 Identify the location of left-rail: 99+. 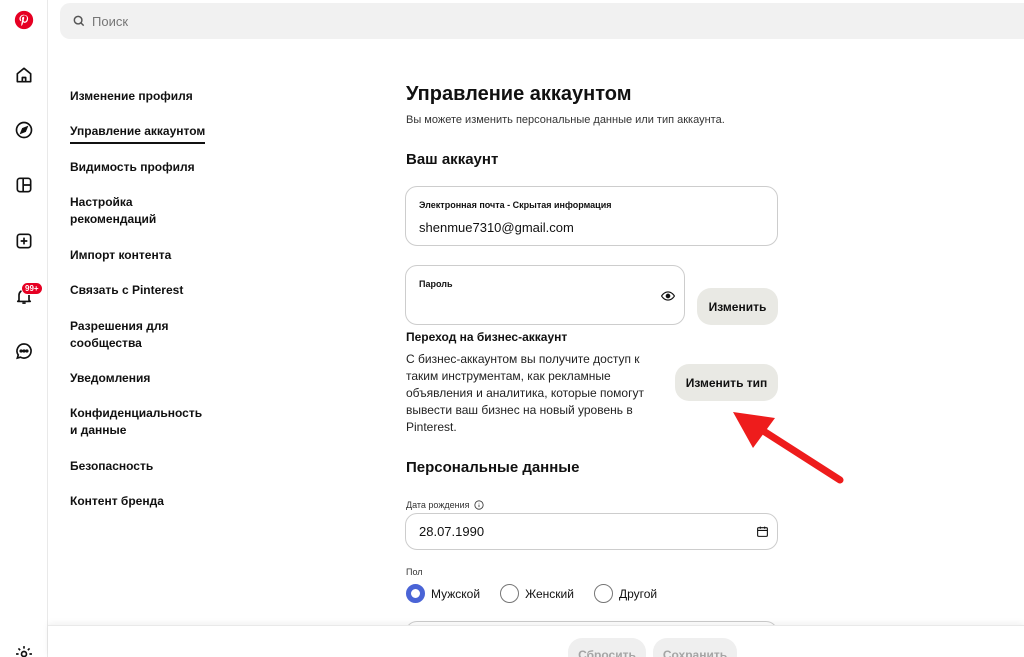
(24, 328).